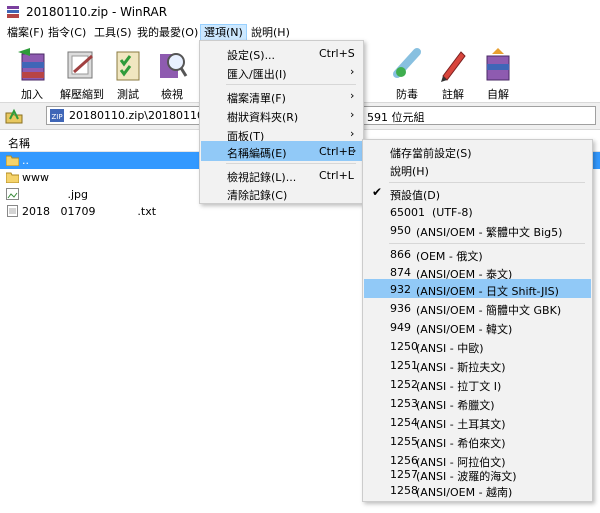 The height and width of the screenshot is (513, 600). I want to click on sfx-button: 自解, so click(498, 72).